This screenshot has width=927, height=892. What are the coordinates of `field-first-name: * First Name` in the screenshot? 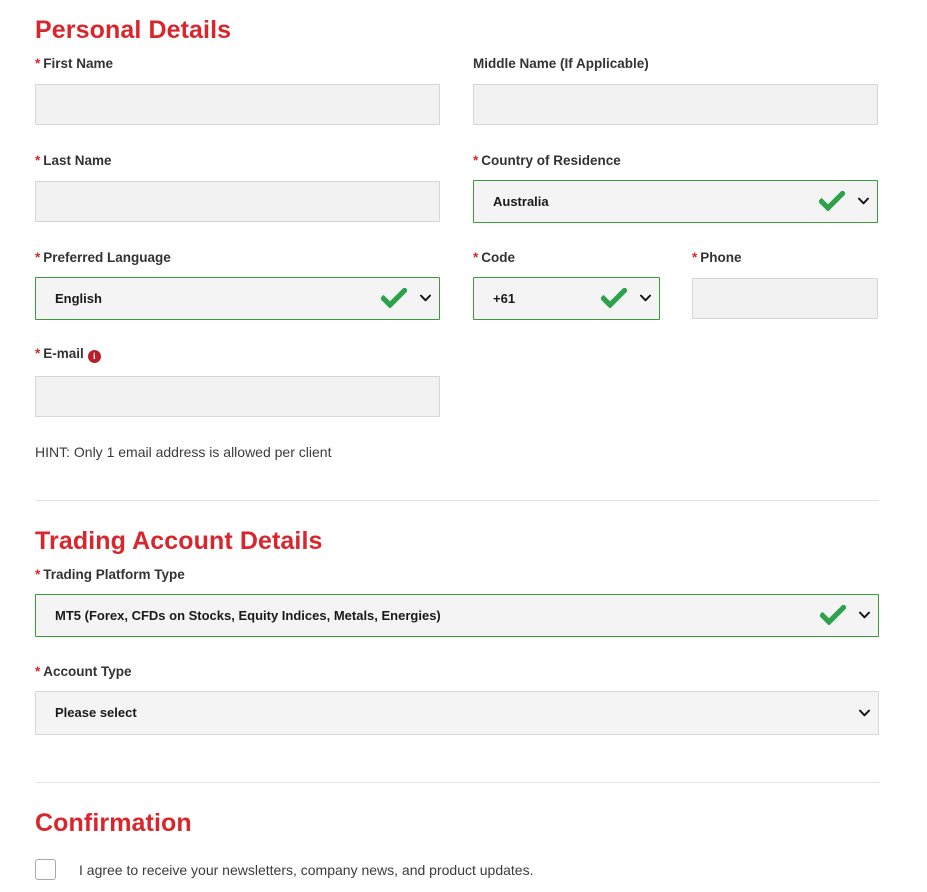 It's located at (237, 91).